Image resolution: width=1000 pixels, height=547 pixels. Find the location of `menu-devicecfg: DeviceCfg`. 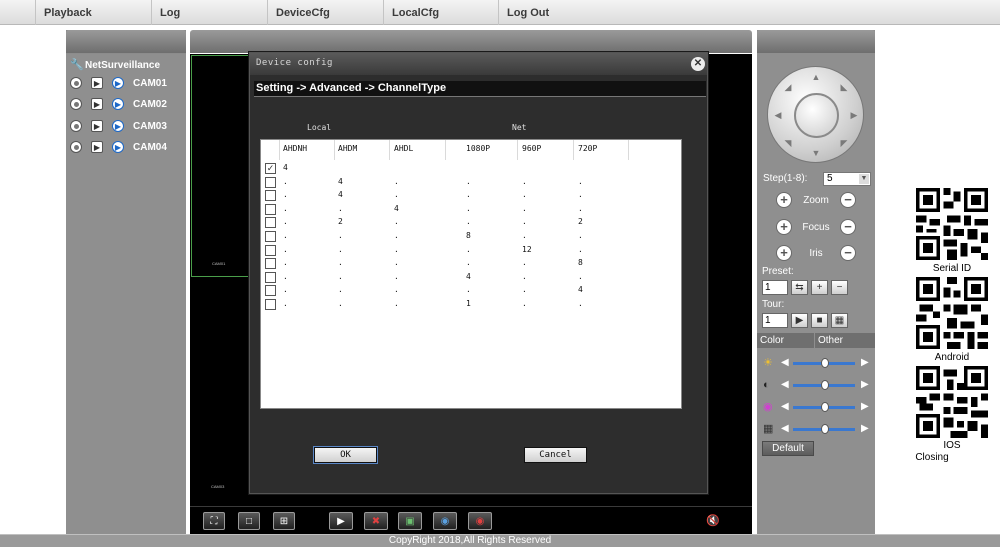

menu-devicecfg: DeviceCfg is located at coordinates (325, 12).